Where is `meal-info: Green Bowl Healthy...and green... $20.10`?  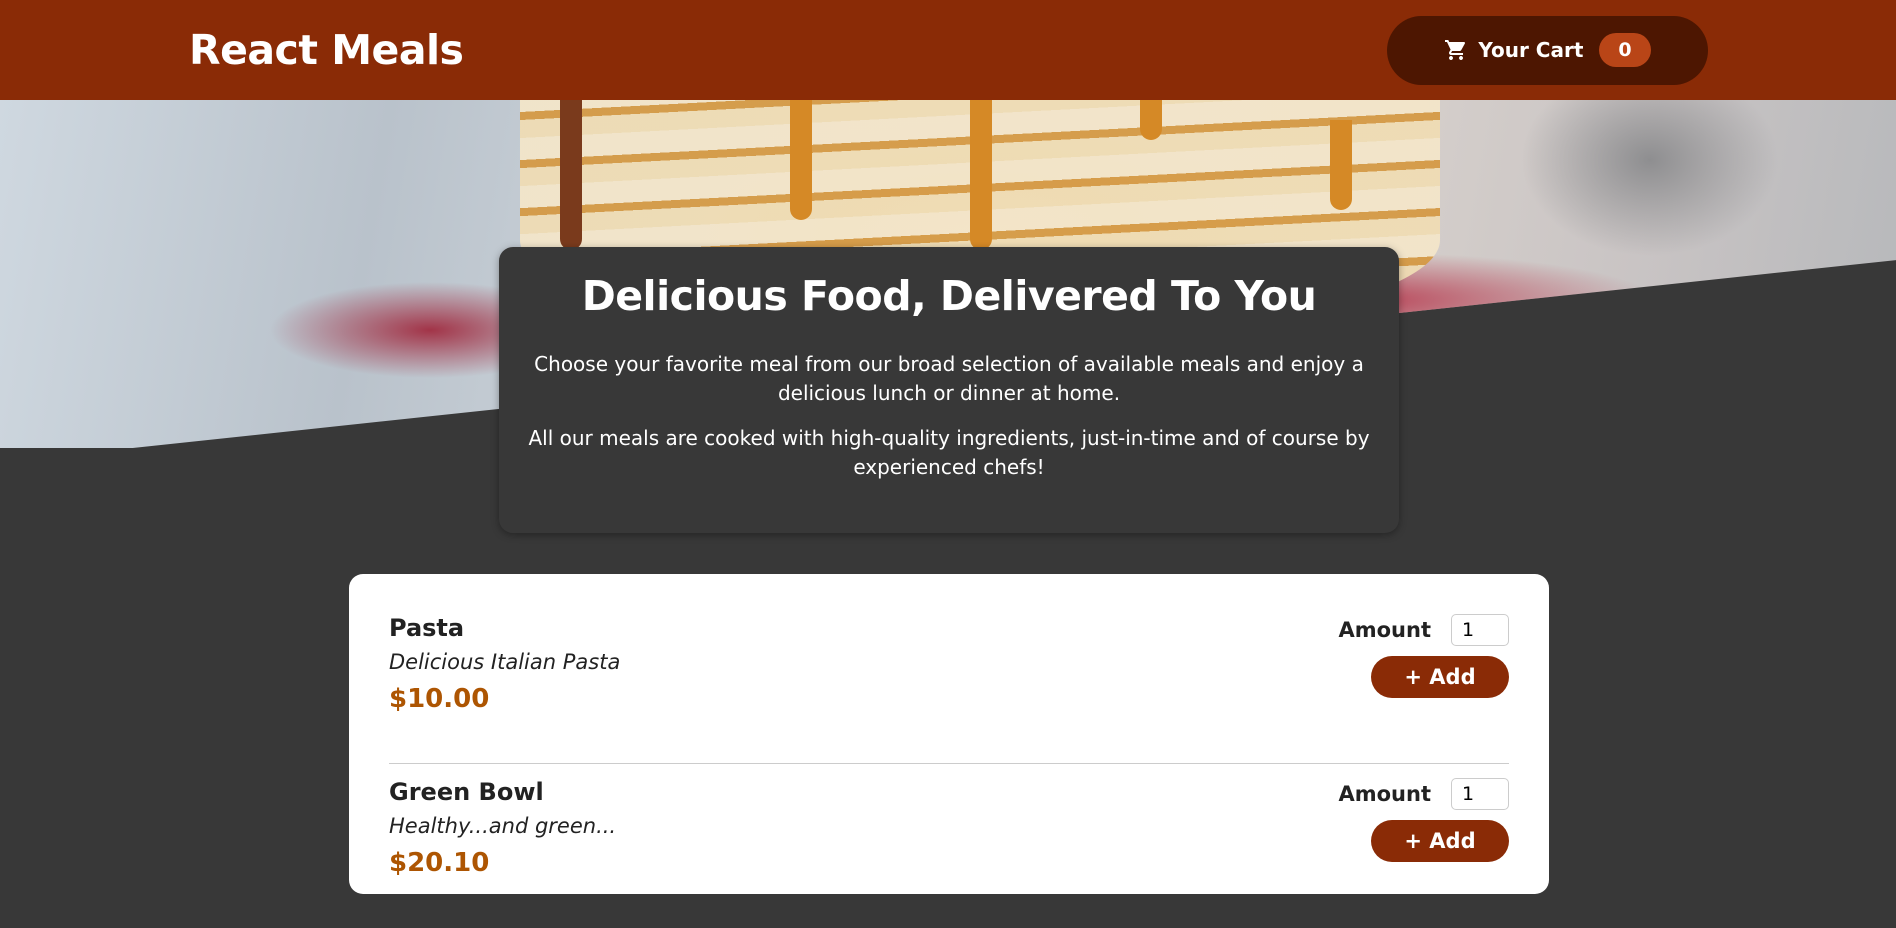 meal-info: Green Bowl Healthy...and green... $20.10 is located at coordinates (502, 853).